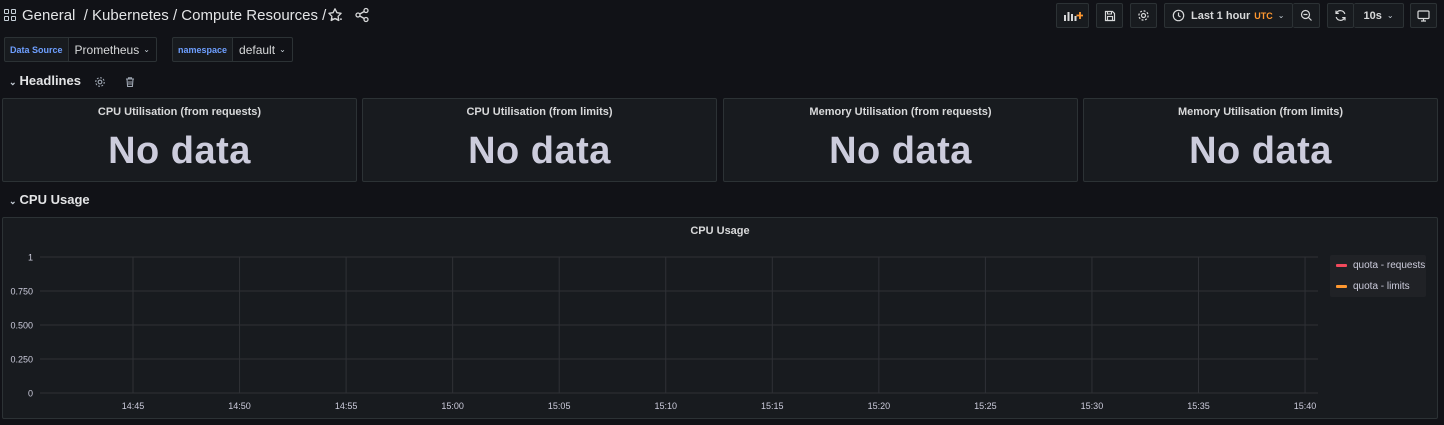  What do you see at coordinates (772, 406) in the screenshot?
I see `x-tick-label: 15:15` at bounding box center [772, 406].